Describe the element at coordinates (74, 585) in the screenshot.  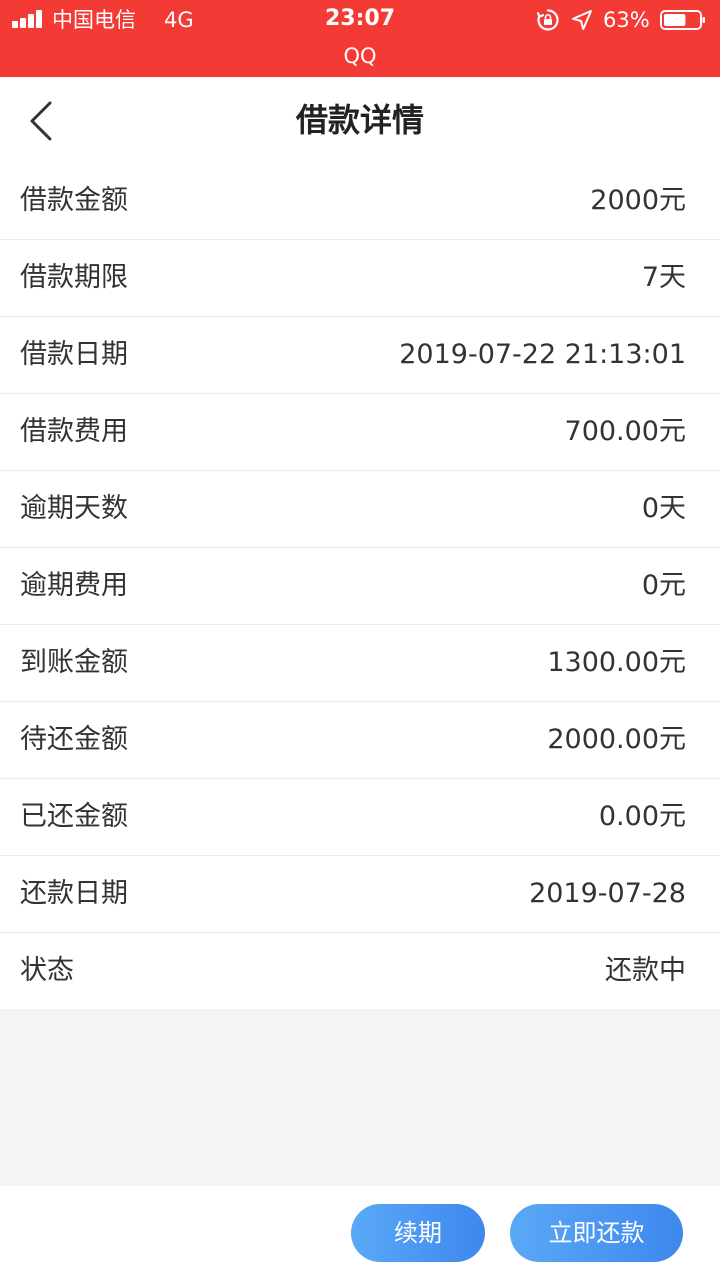
I see `detail-label: 逾期费用` at that location.